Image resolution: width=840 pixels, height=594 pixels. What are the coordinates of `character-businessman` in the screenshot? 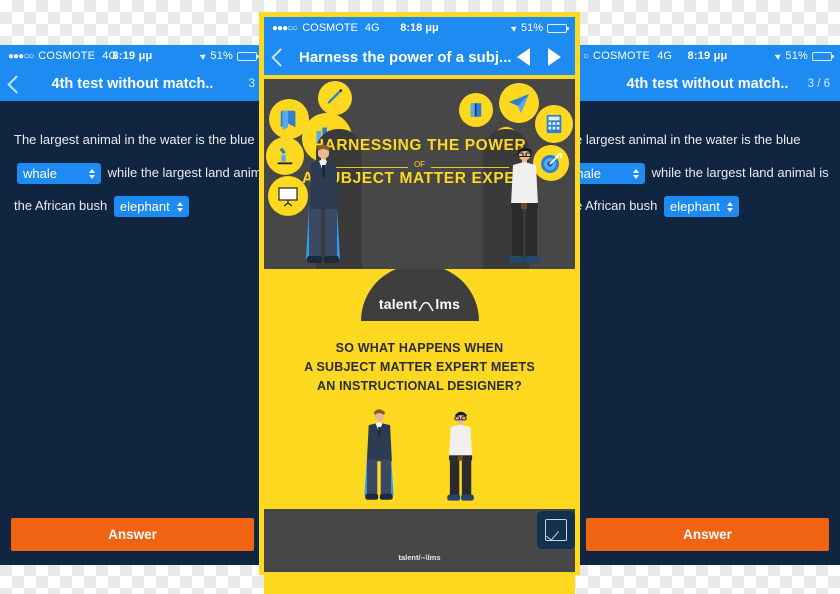 It's located at (323, 205).